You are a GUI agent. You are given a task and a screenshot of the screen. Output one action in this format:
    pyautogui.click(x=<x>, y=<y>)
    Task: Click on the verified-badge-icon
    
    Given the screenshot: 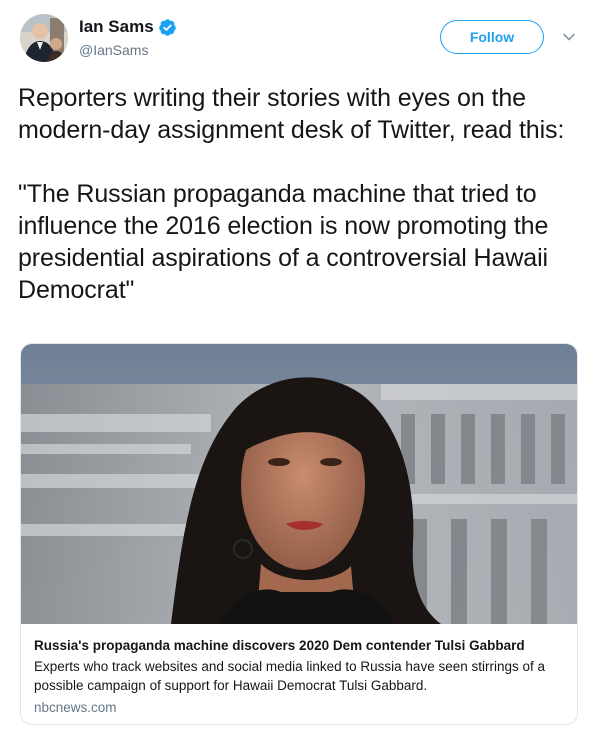 What is the action you would take?
    pyautogui.click(x=167, y=27)
    